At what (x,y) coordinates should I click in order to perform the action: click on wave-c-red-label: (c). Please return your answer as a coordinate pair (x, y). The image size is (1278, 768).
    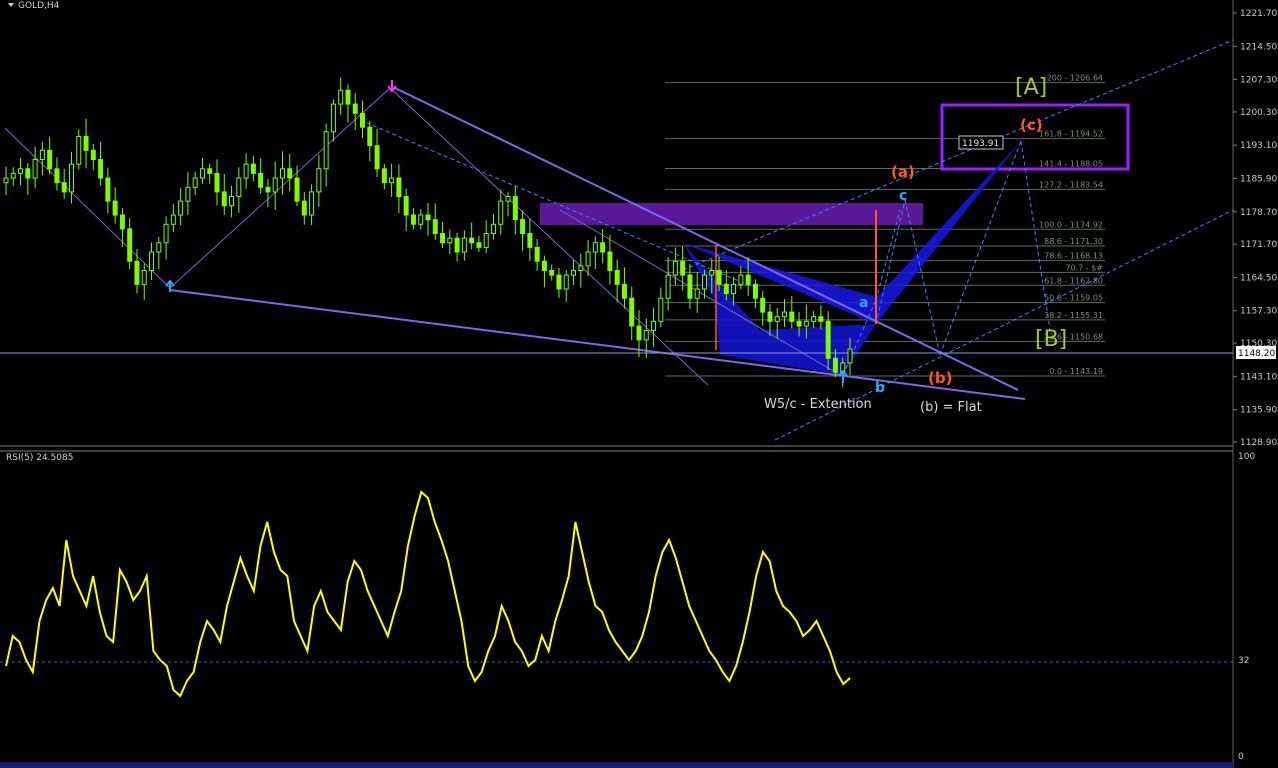
    Looking at the image, I should click on (1031, 125).